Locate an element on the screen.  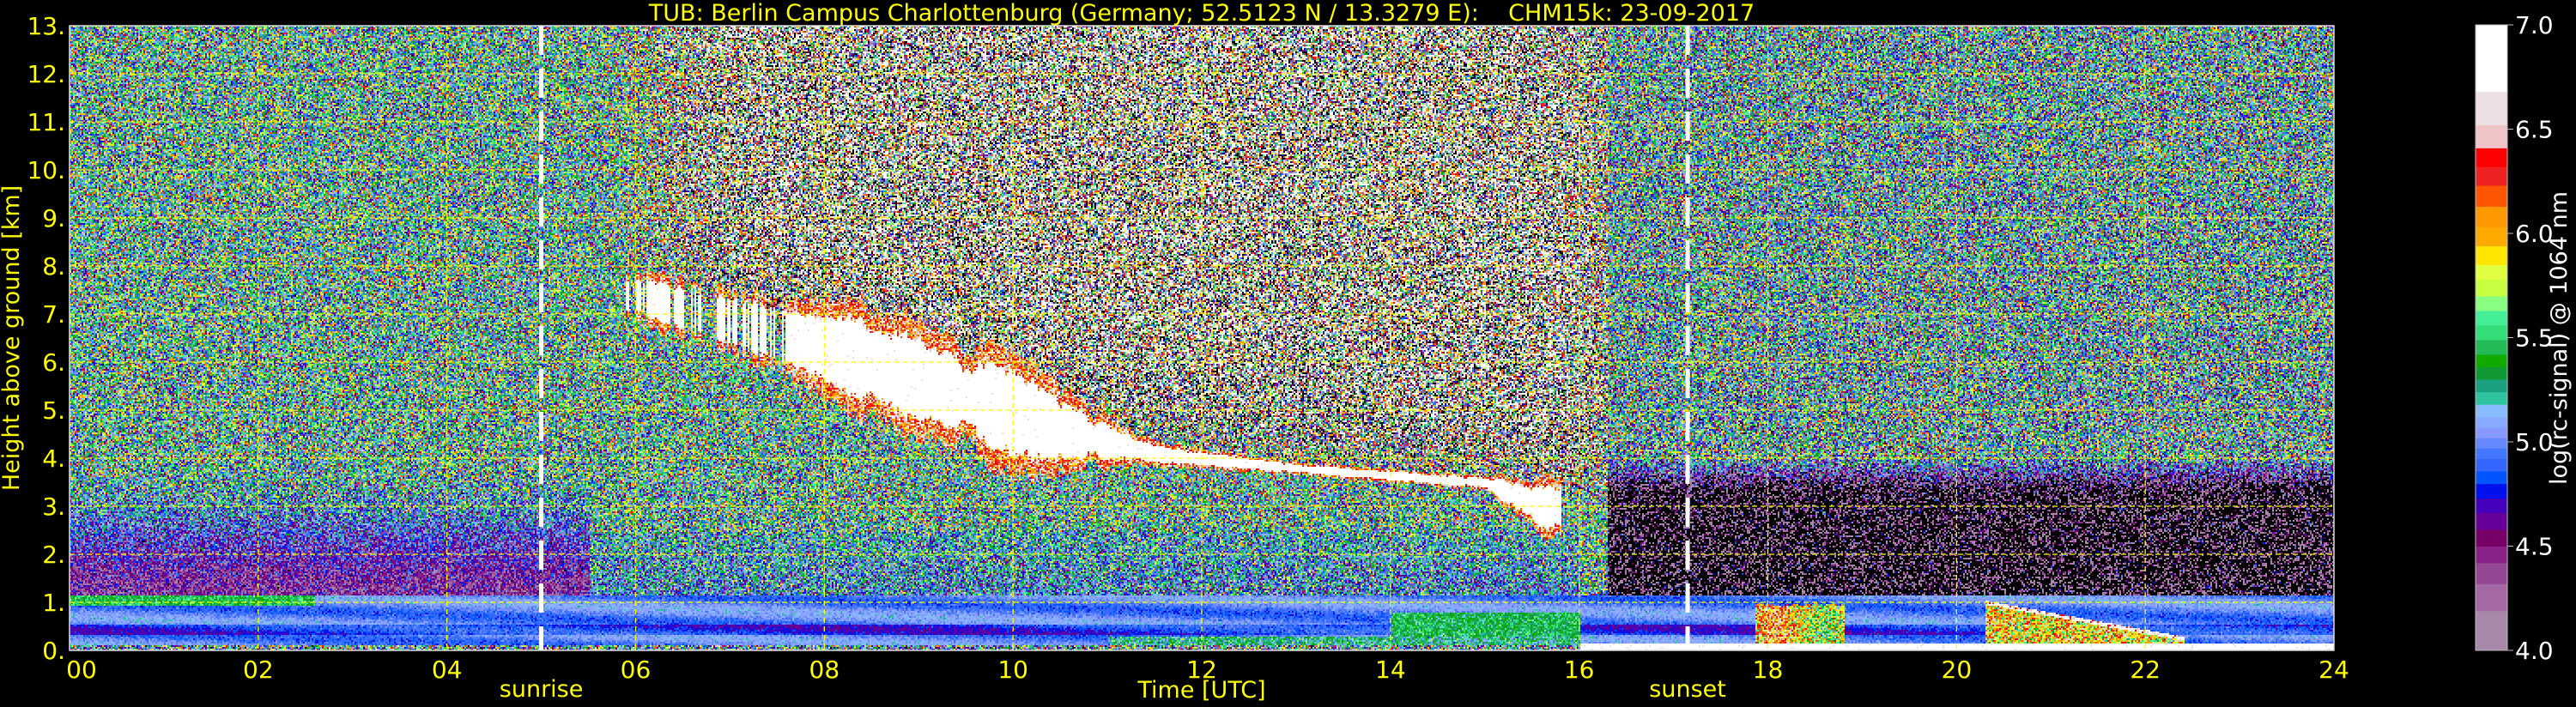
colorbar is located at coordinates (2491, 338).